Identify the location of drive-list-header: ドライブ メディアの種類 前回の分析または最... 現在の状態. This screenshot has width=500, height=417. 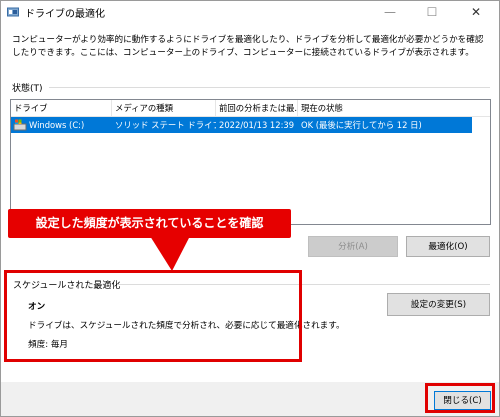
(250, 108).